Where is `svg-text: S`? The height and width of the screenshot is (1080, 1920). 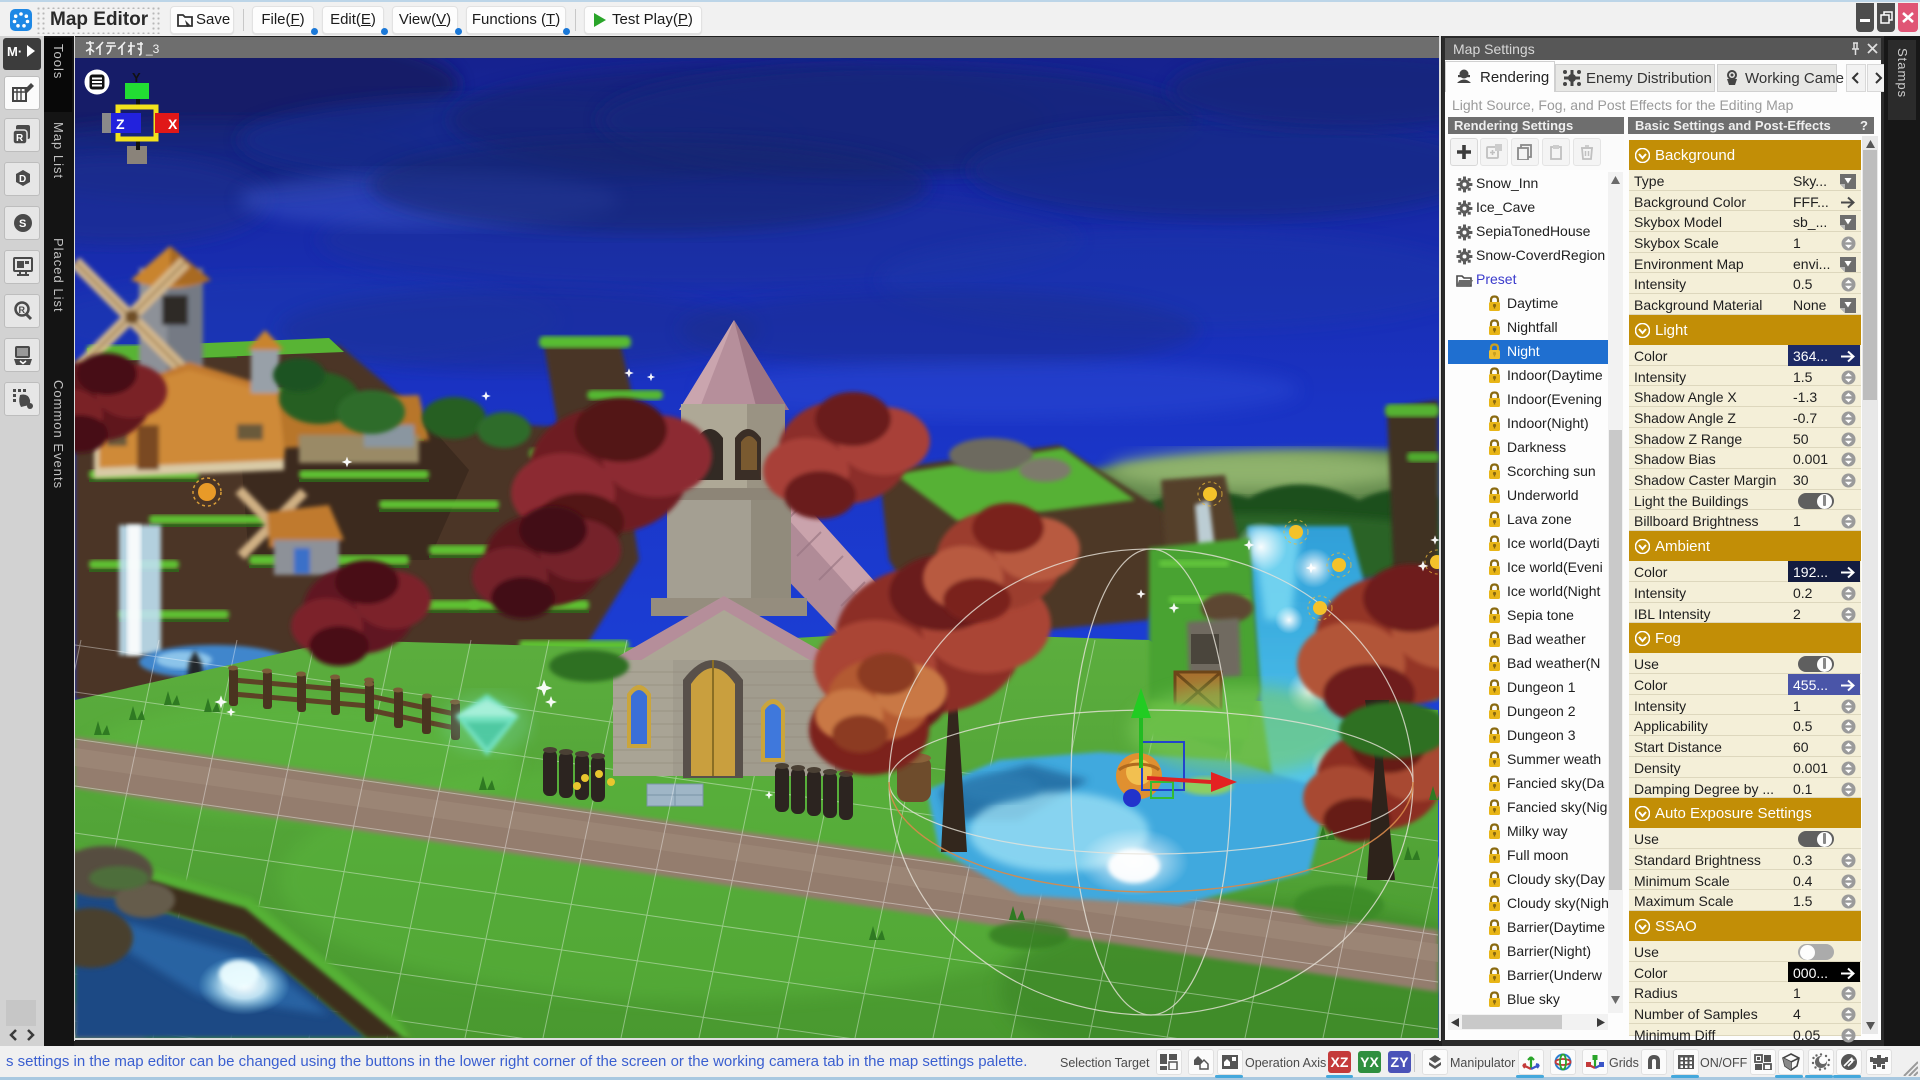 svg-text: S is located at coordinates (22, 224).